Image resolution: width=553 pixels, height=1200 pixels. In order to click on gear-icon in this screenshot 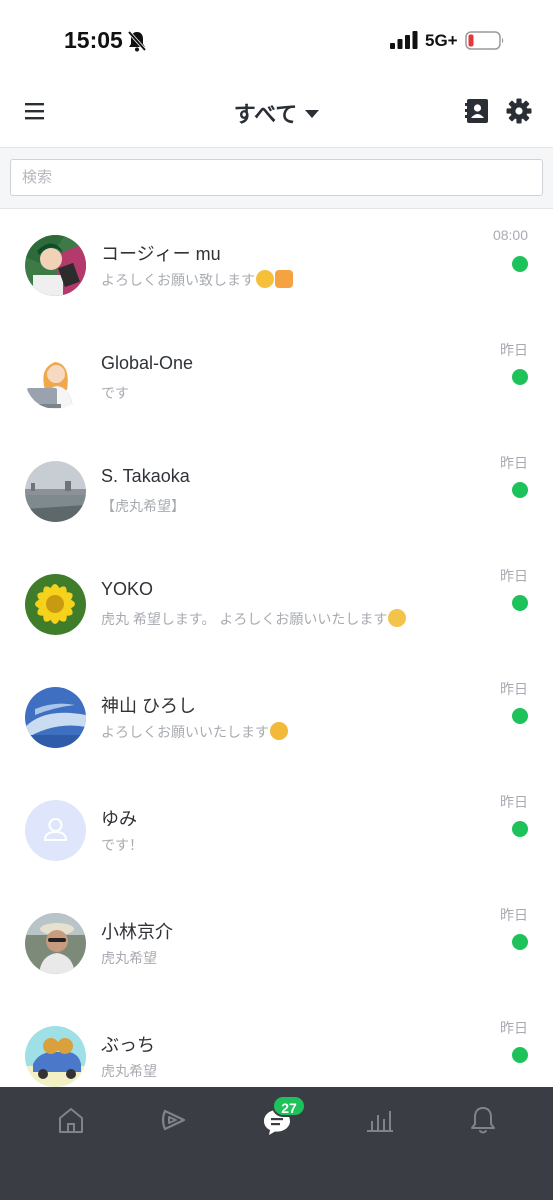, I will do `click(519, 111)`.